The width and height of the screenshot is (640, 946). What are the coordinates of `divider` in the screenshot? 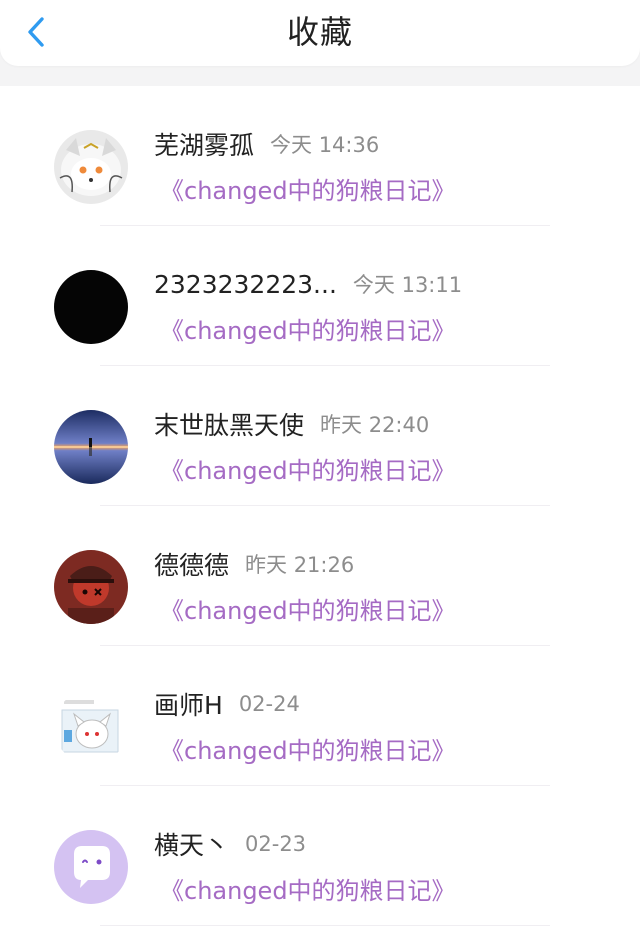 It's located at (325, 925).